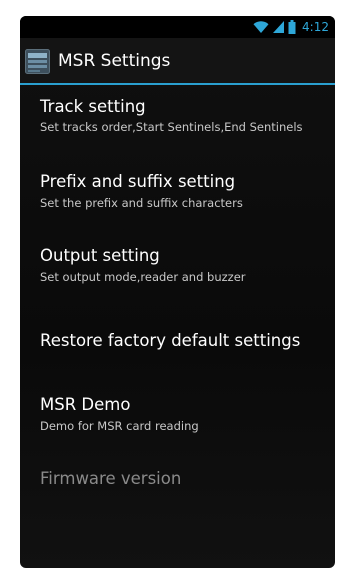 Image resolution: width=357 pixels, height=576 pixels. I want to click on action-bar: MSR Settings, so click(177, 61).